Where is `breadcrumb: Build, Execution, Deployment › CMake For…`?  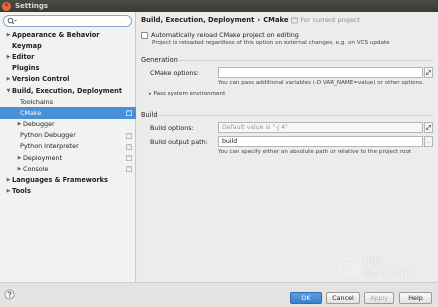
breadcrumb: Build, Execution, Deployment › CMake For… is located at coordinates (250, 20).